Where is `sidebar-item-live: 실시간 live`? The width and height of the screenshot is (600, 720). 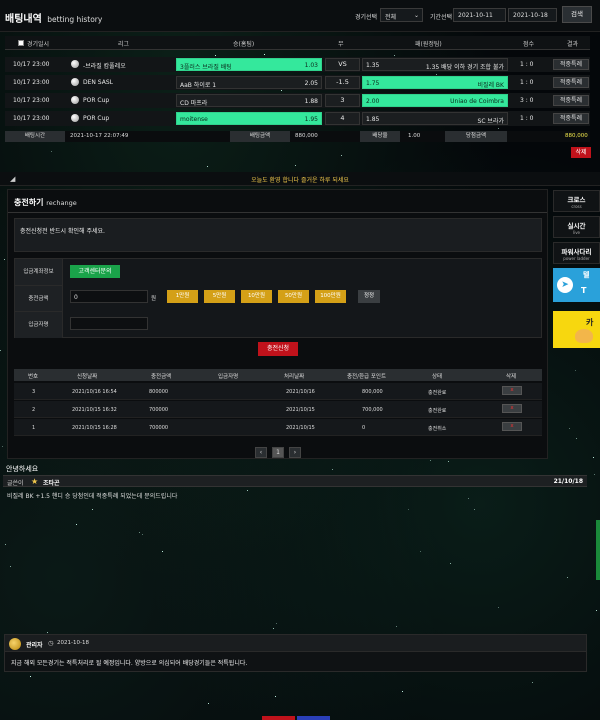 sidebar-item-live: 실시간 live is located at coordinates (576, 227).